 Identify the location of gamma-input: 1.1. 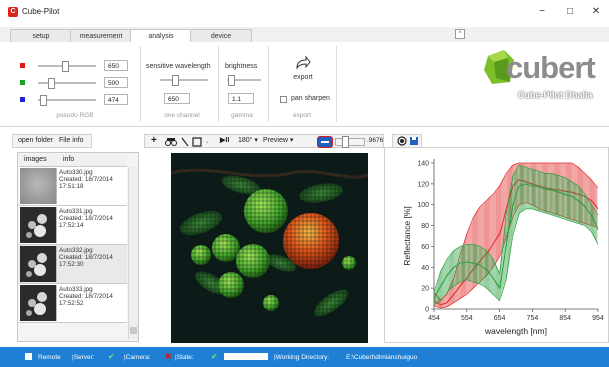
(241, 98).